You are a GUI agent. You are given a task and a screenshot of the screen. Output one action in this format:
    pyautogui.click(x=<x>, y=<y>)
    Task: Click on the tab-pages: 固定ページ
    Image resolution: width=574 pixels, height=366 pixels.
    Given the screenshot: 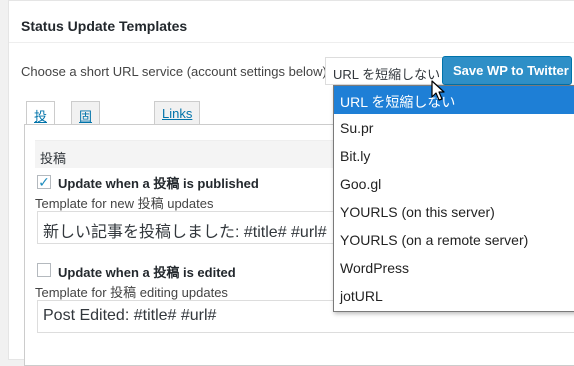 What is the action you would take?
    pyautogui.click(x=86, y=150)
    